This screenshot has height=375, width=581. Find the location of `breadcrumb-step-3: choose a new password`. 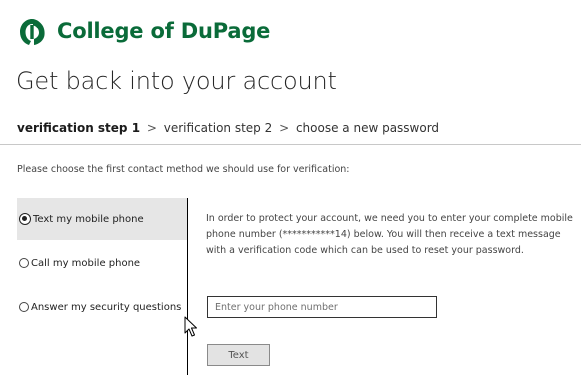

breadcrumb-step-3: choose a new password is located at coordinates (367, 128).